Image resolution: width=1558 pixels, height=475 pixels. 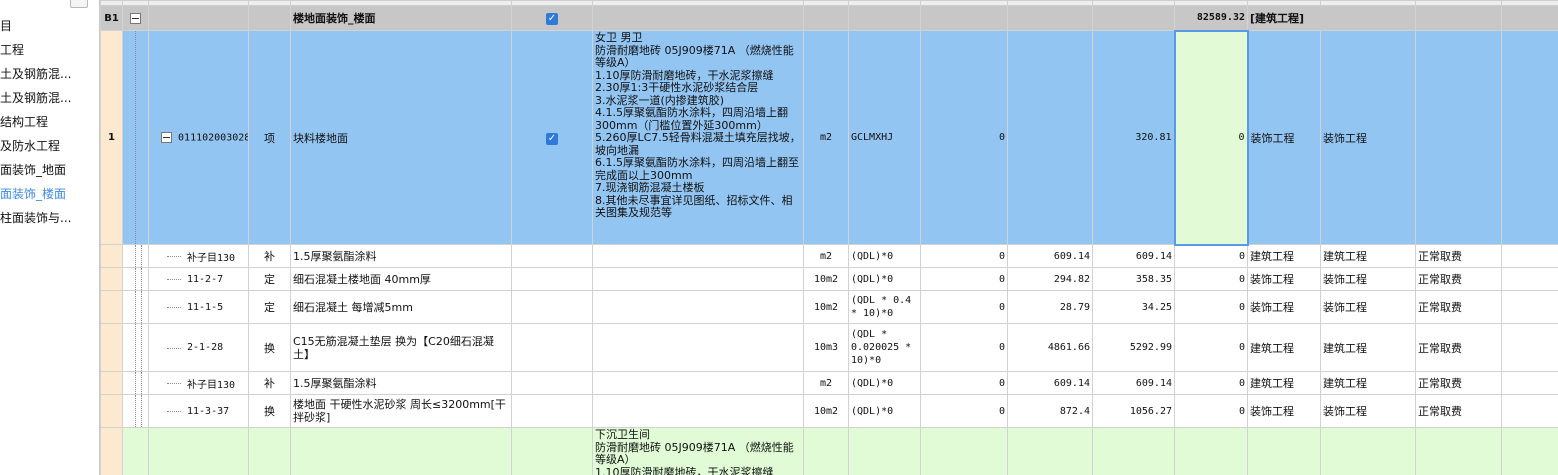 What do you see at coordinates (401, 137) in the screenshot?
I see `item-name: 块料楼地面` at bounding box center [401, 137].